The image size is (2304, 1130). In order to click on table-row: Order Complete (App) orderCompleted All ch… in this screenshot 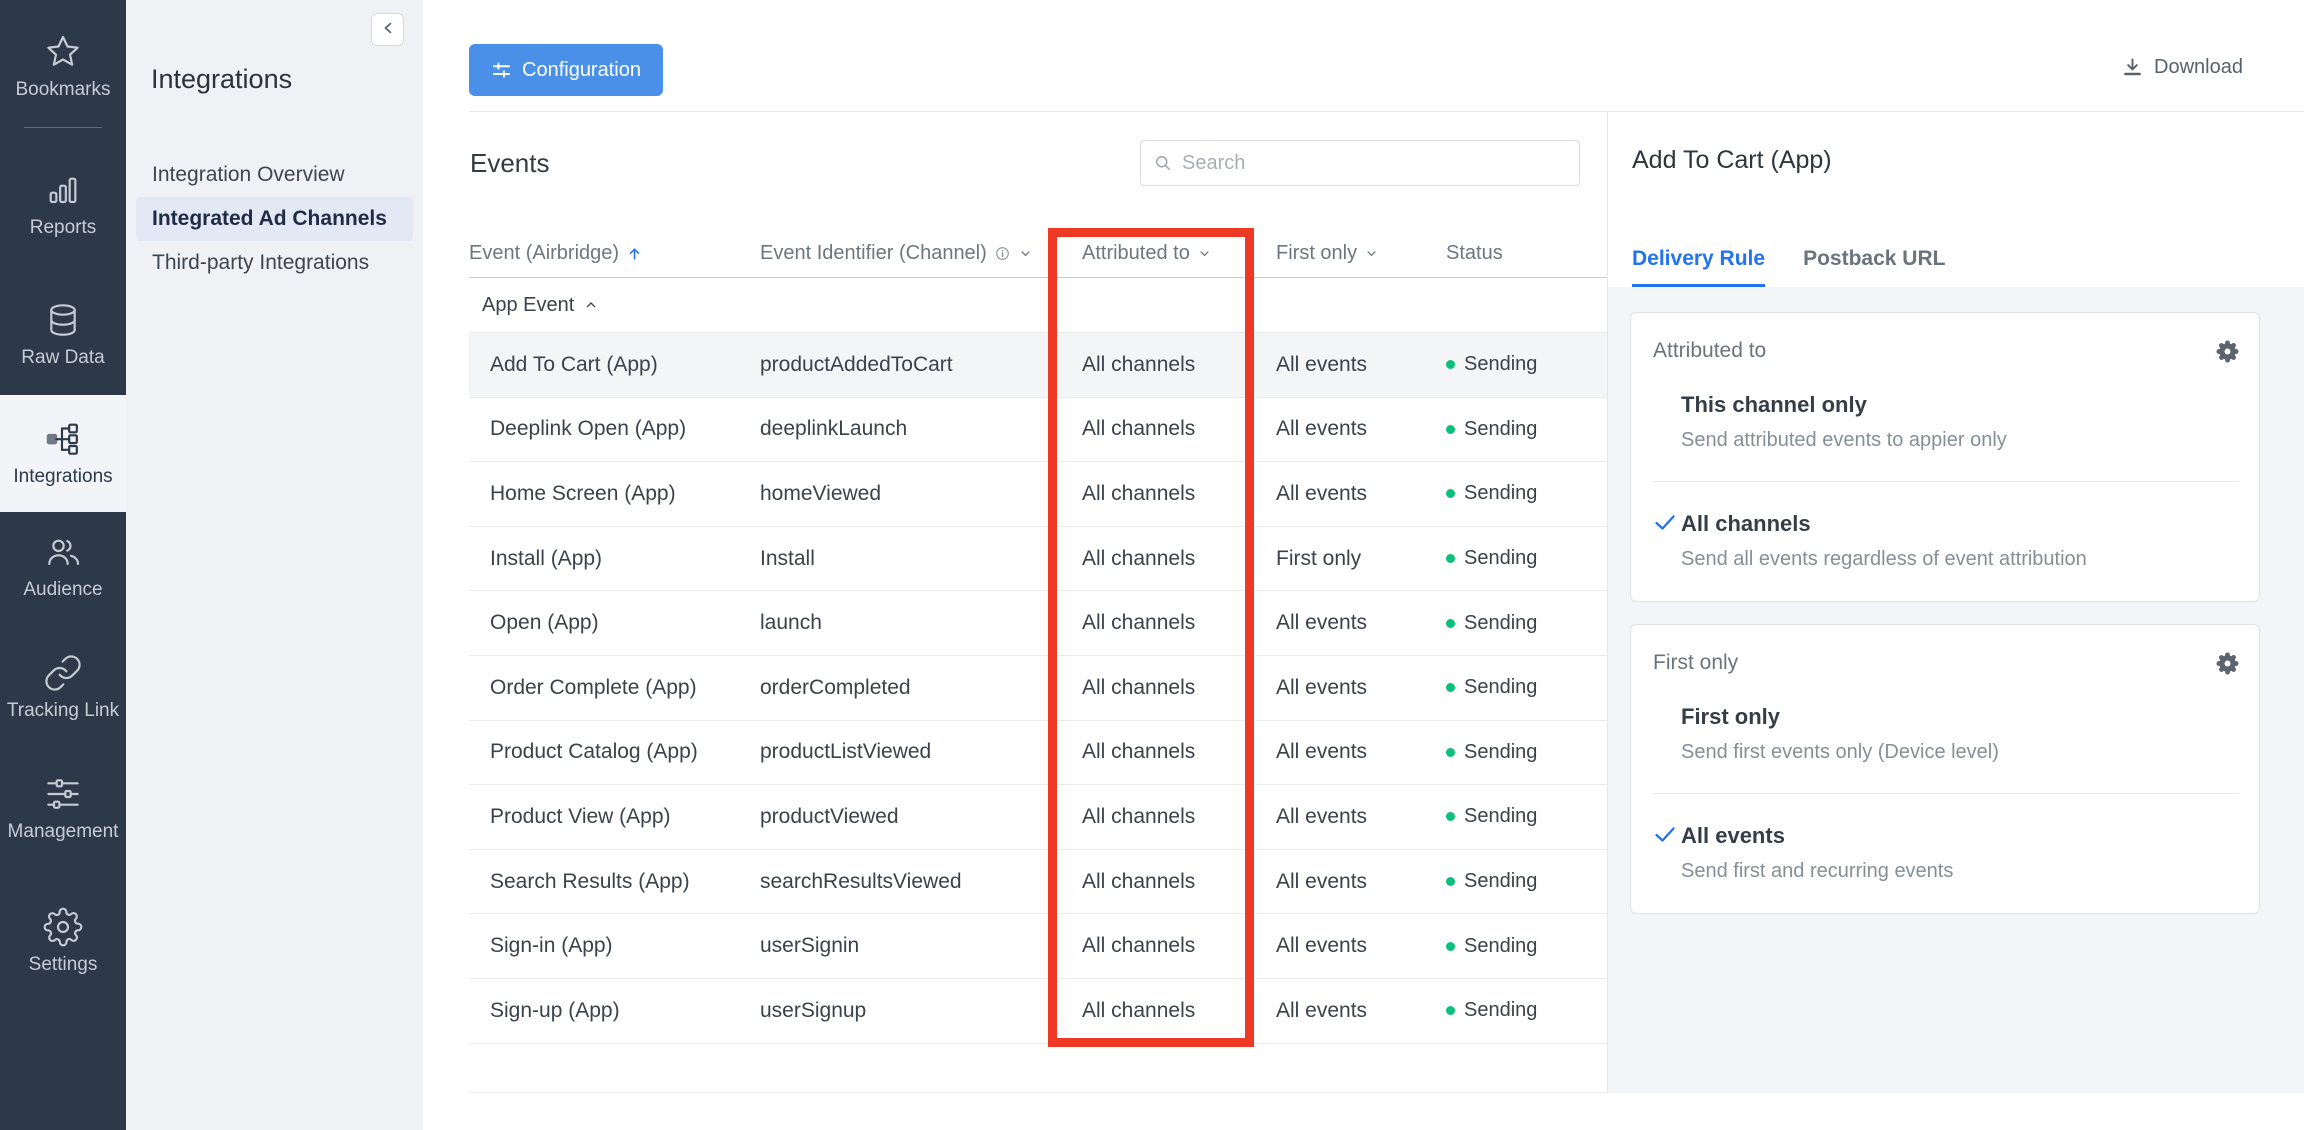, I will do `click(1038, 688)`.